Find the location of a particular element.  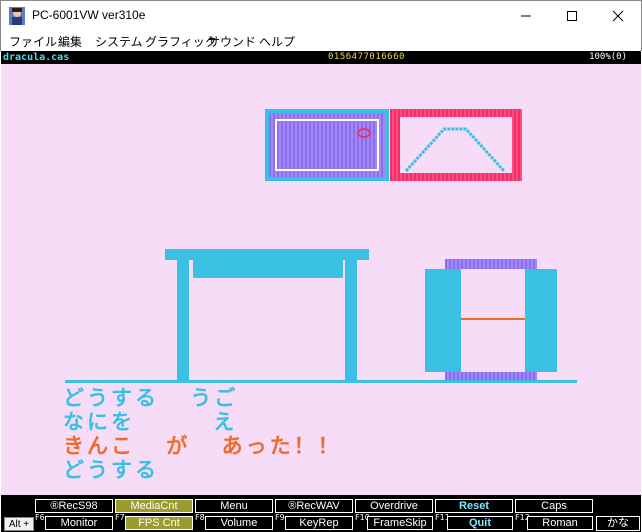

alt-modifier-label: Alt + is located at coordinates (19, 524).